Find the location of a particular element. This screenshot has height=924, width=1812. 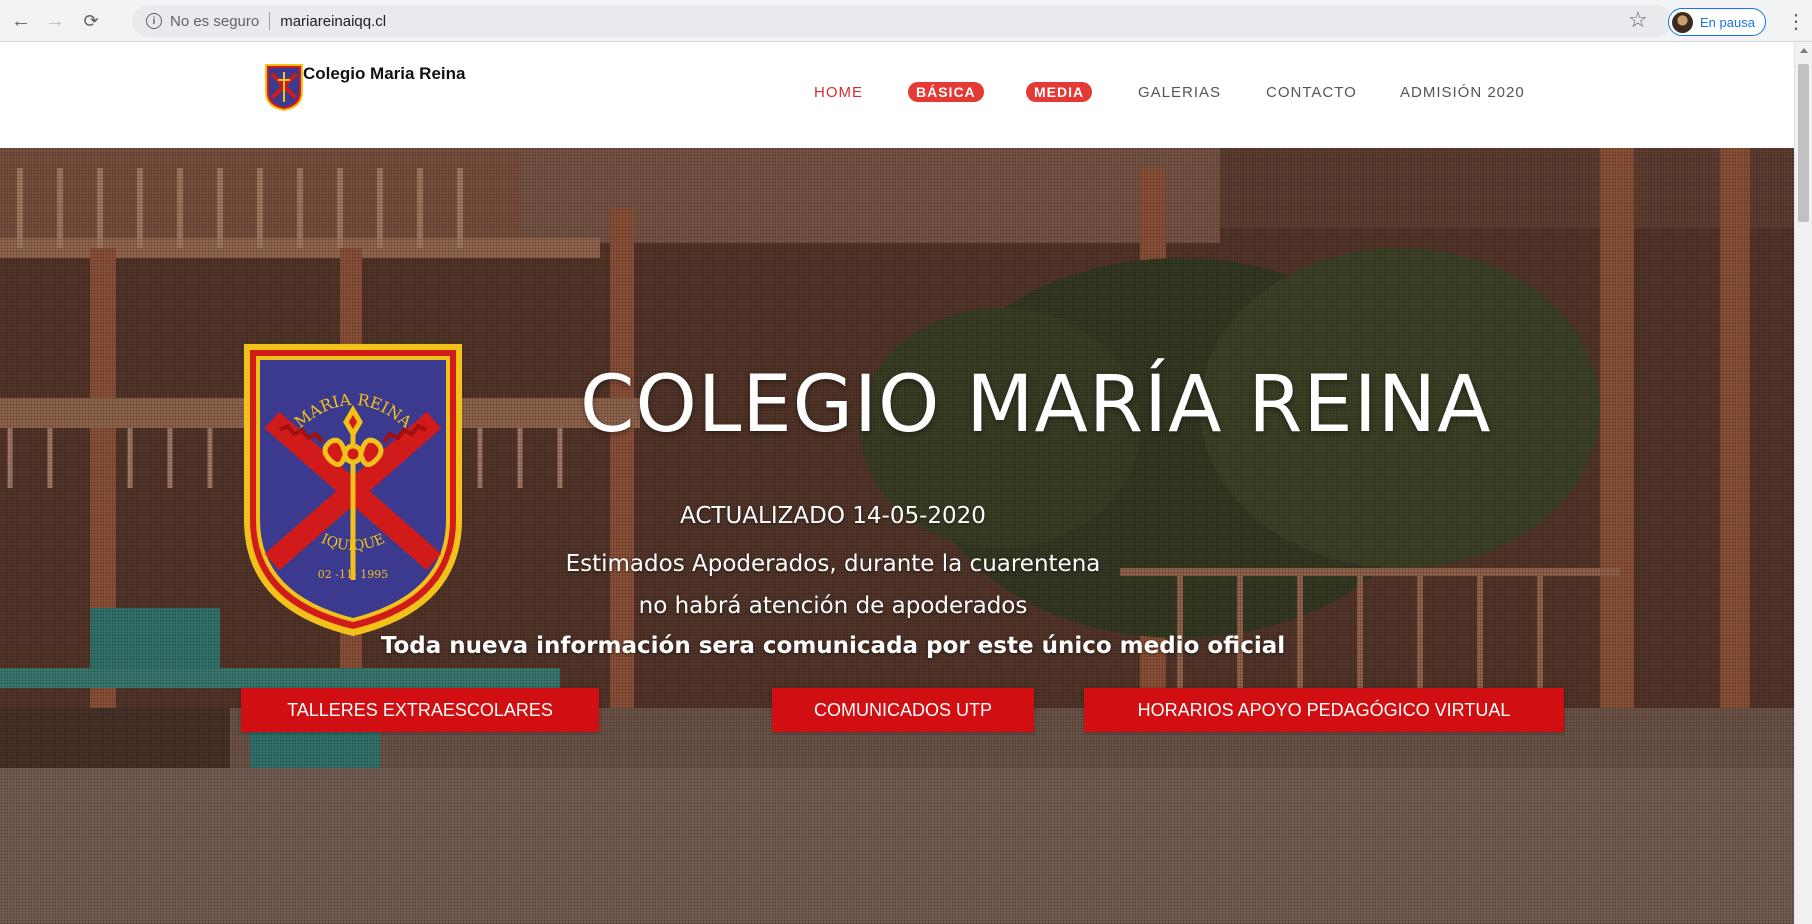

reload-icon: ⟳ is located at coordinates (91, 21).